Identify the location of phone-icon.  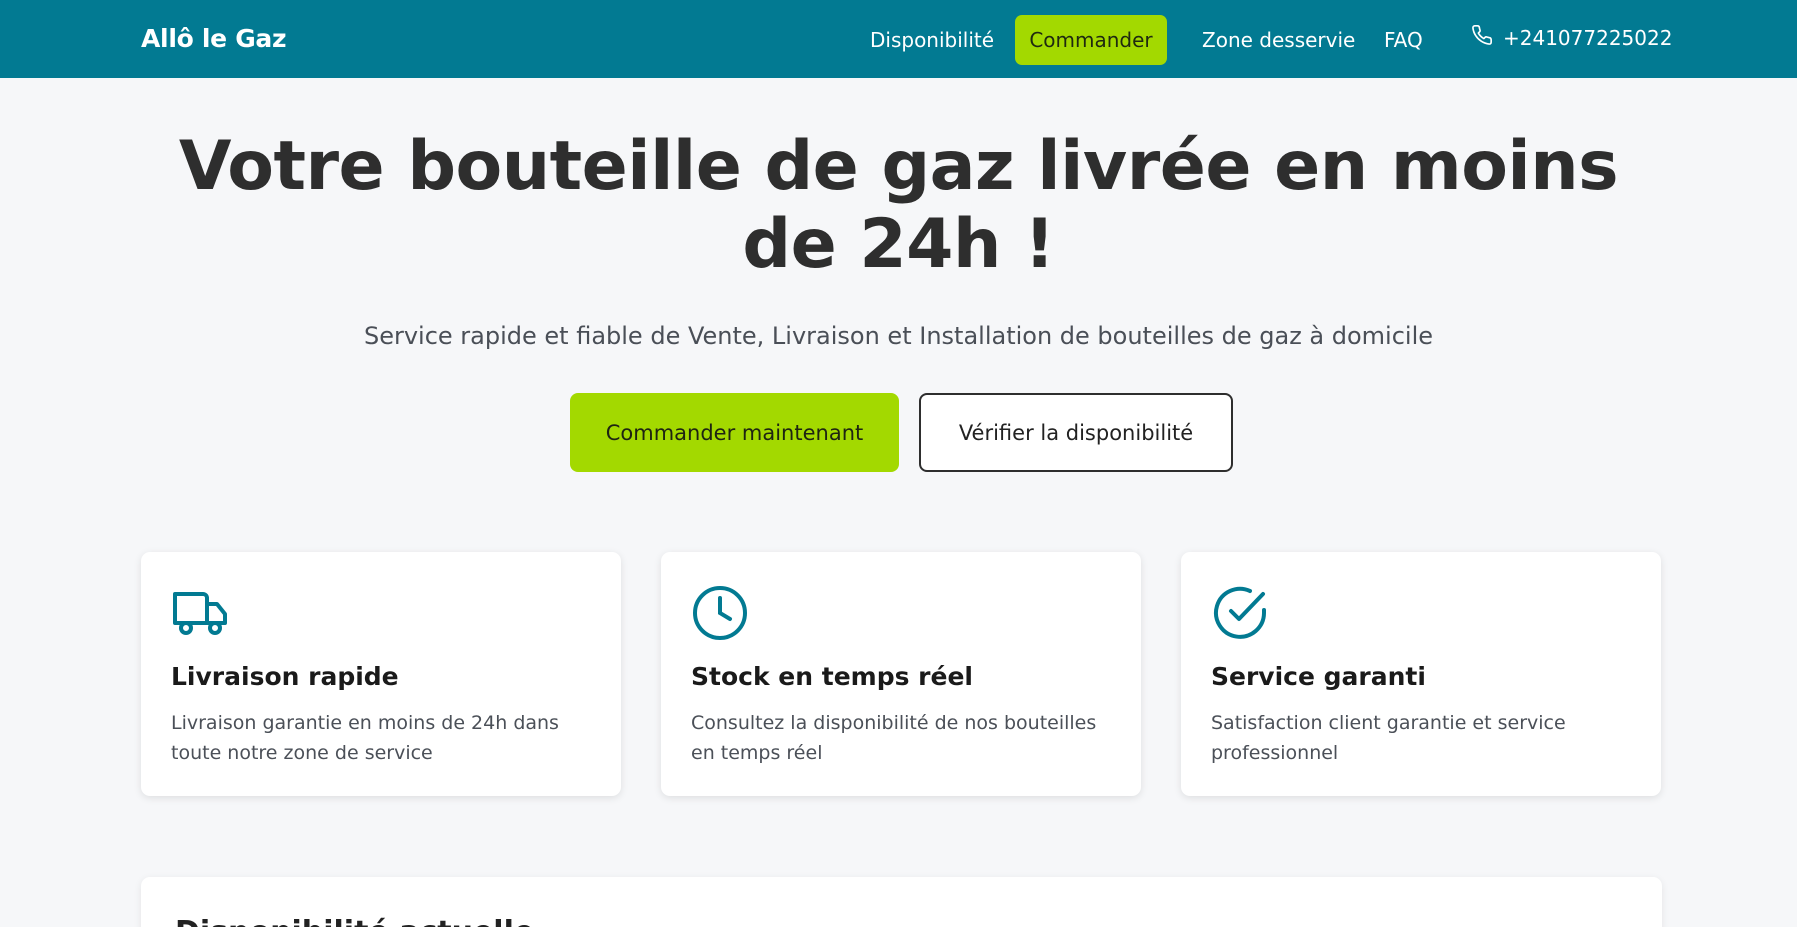
(1482, 37).